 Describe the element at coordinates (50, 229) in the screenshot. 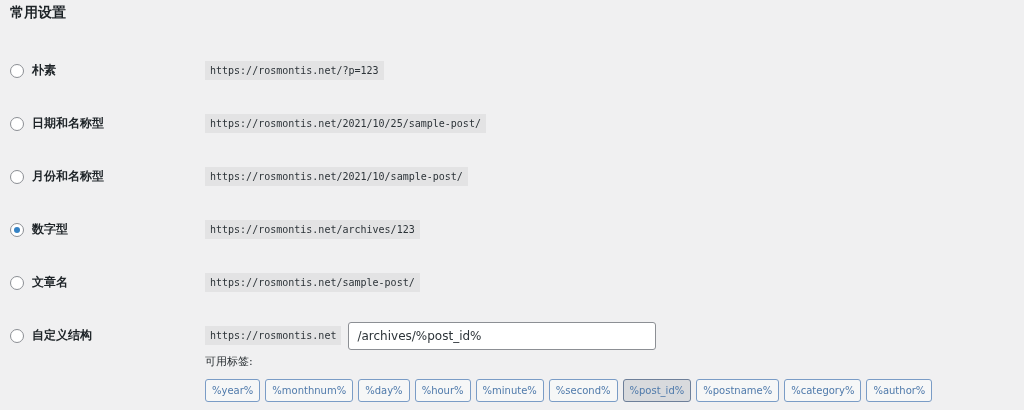

I see `option-label: 数字型` at that location.